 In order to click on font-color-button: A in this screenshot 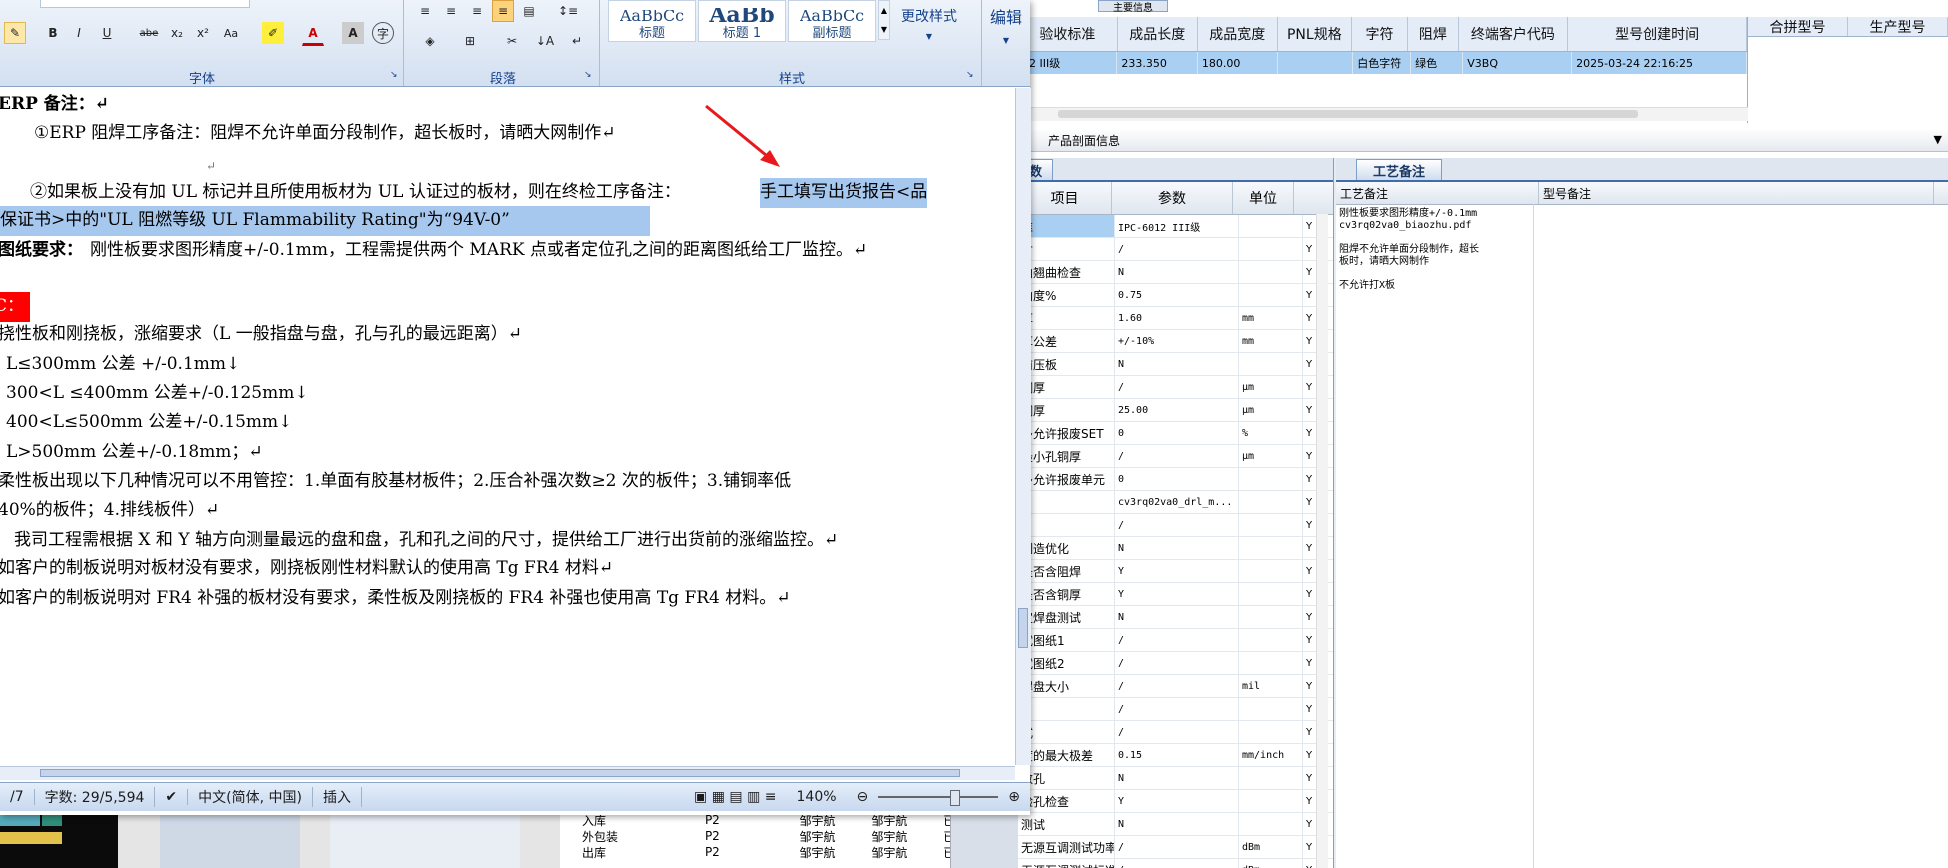, I will do `click(313, 34)`.